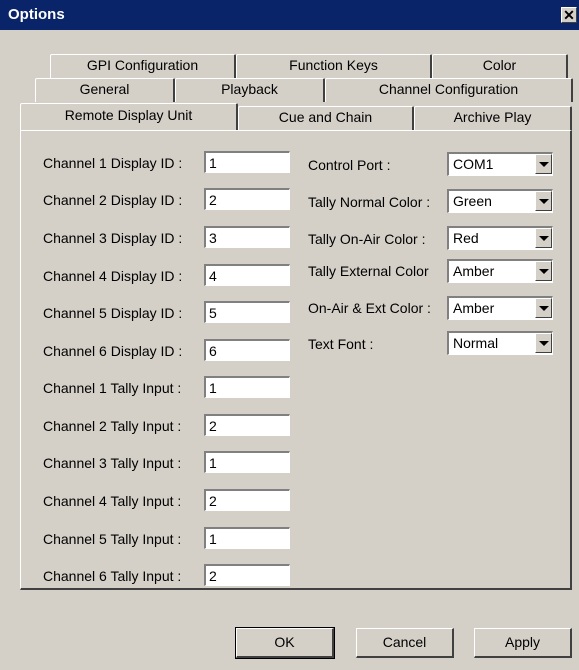 The image size is (579, 670). Describe the element at coordinates (112, 463) in the screenshot. I see `channel-3-tally-input-label: Channel 3 Tally Input :` at that location.